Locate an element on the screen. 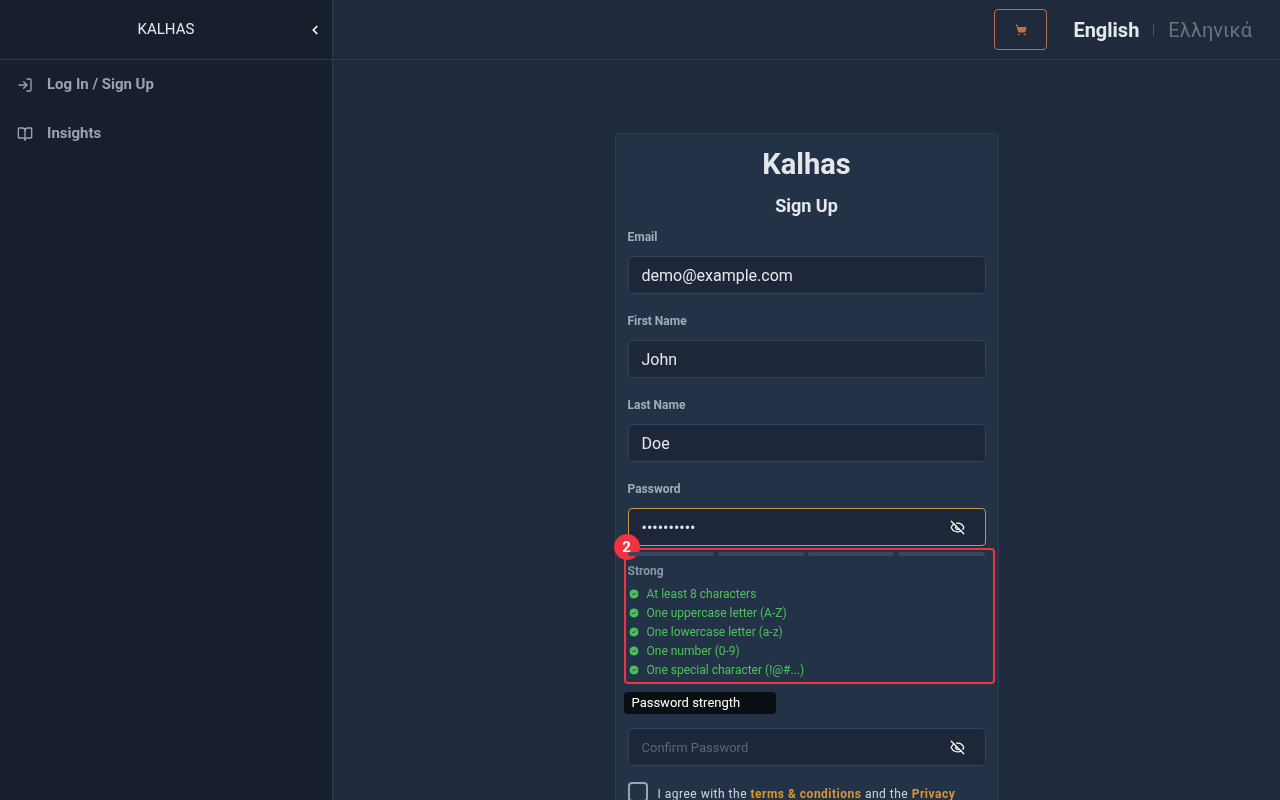  tooltip: Password strength is located at coordinates (699, 703).